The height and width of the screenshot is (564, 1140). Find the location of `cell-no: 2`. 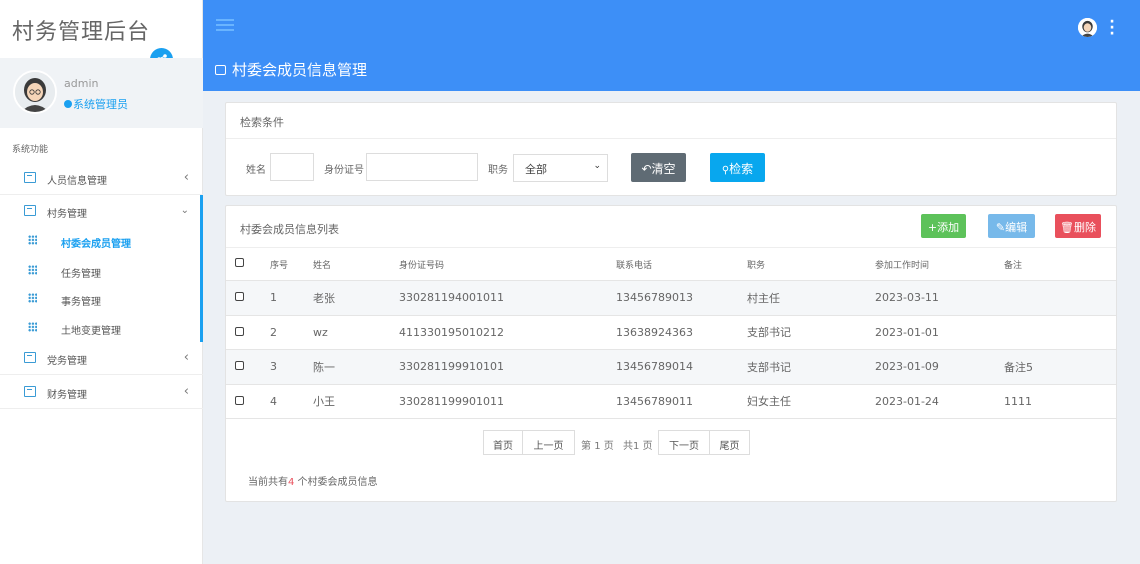

cell-no: 2 is located at coordinates (291, 332).